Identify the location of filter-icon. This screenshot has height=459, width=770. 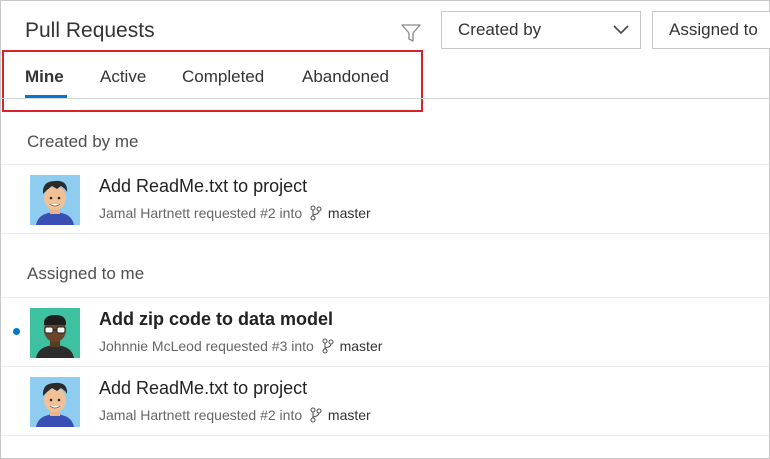
(411, 33).